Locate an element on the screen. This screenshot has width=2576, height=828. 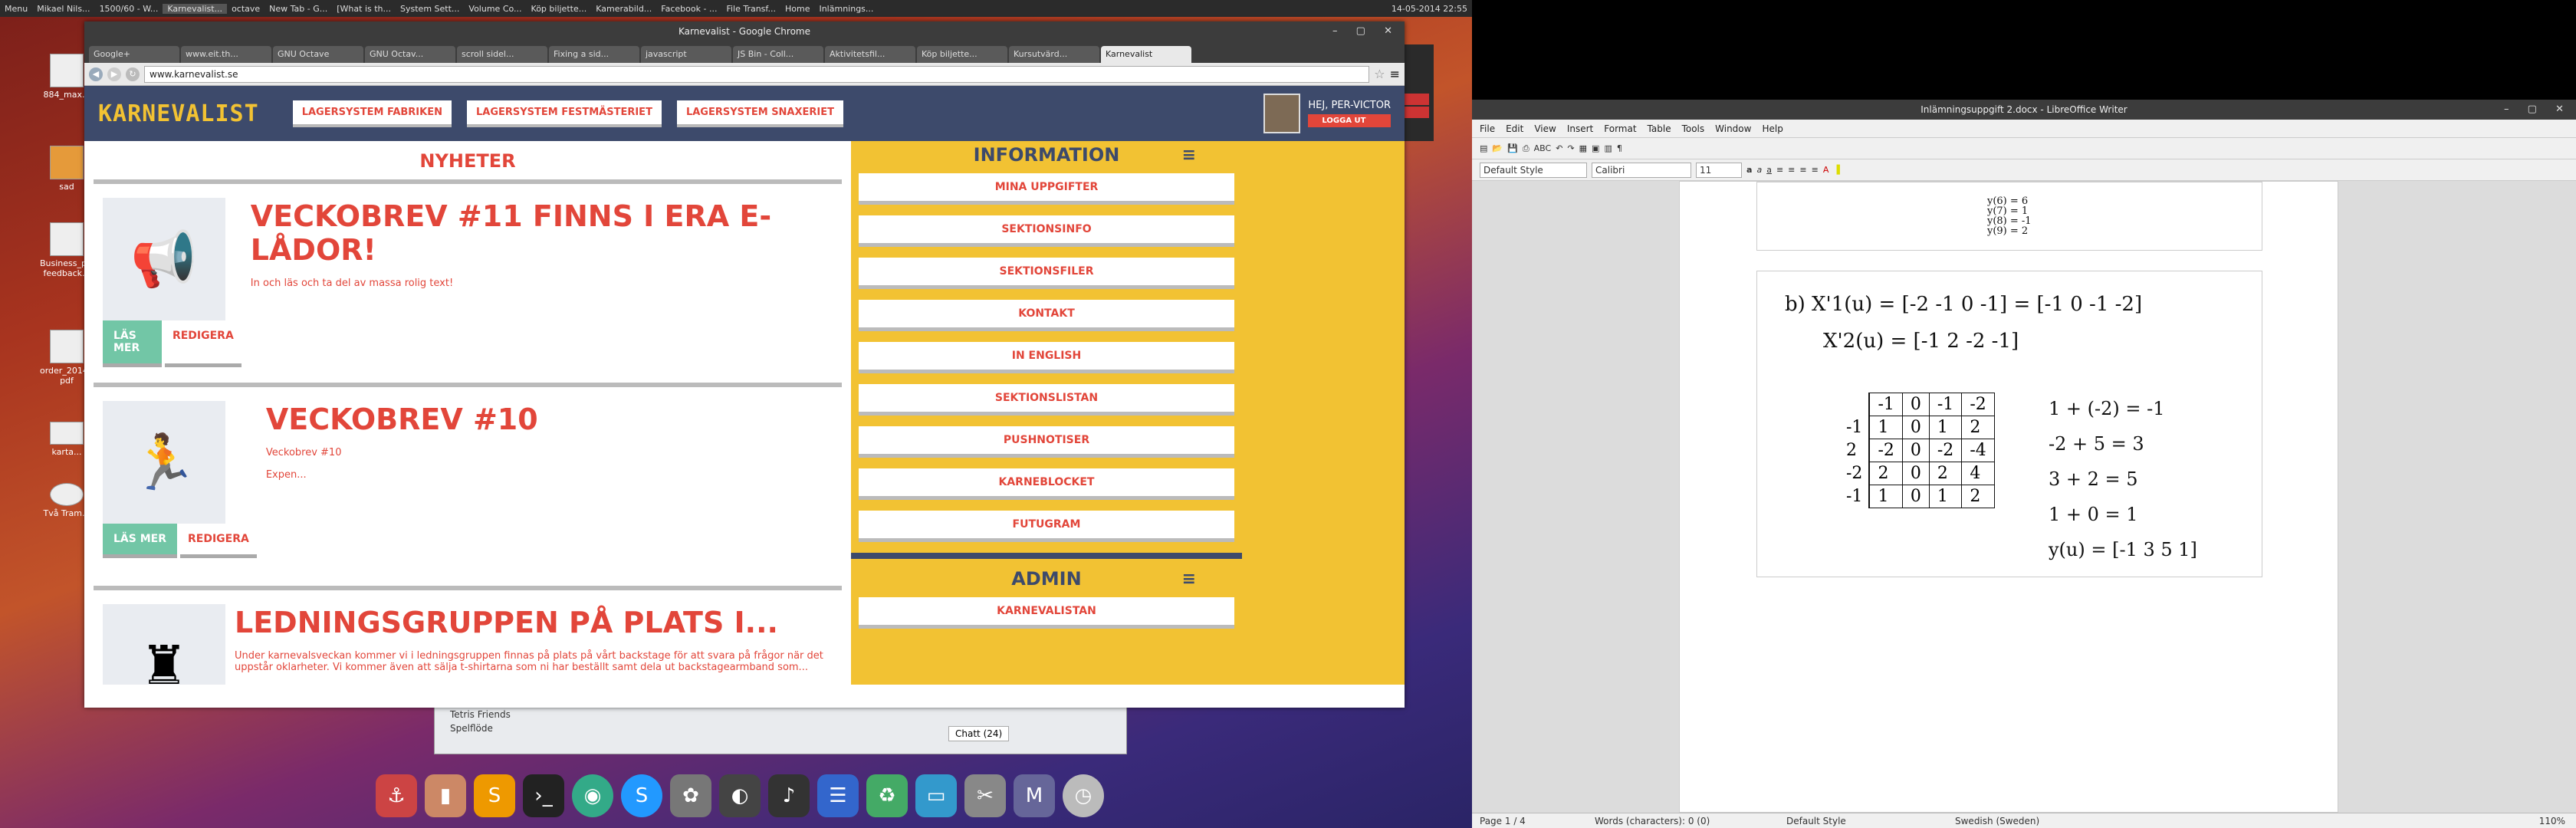
friends-item: Tetris Friends is located at coordinates (781, 715).